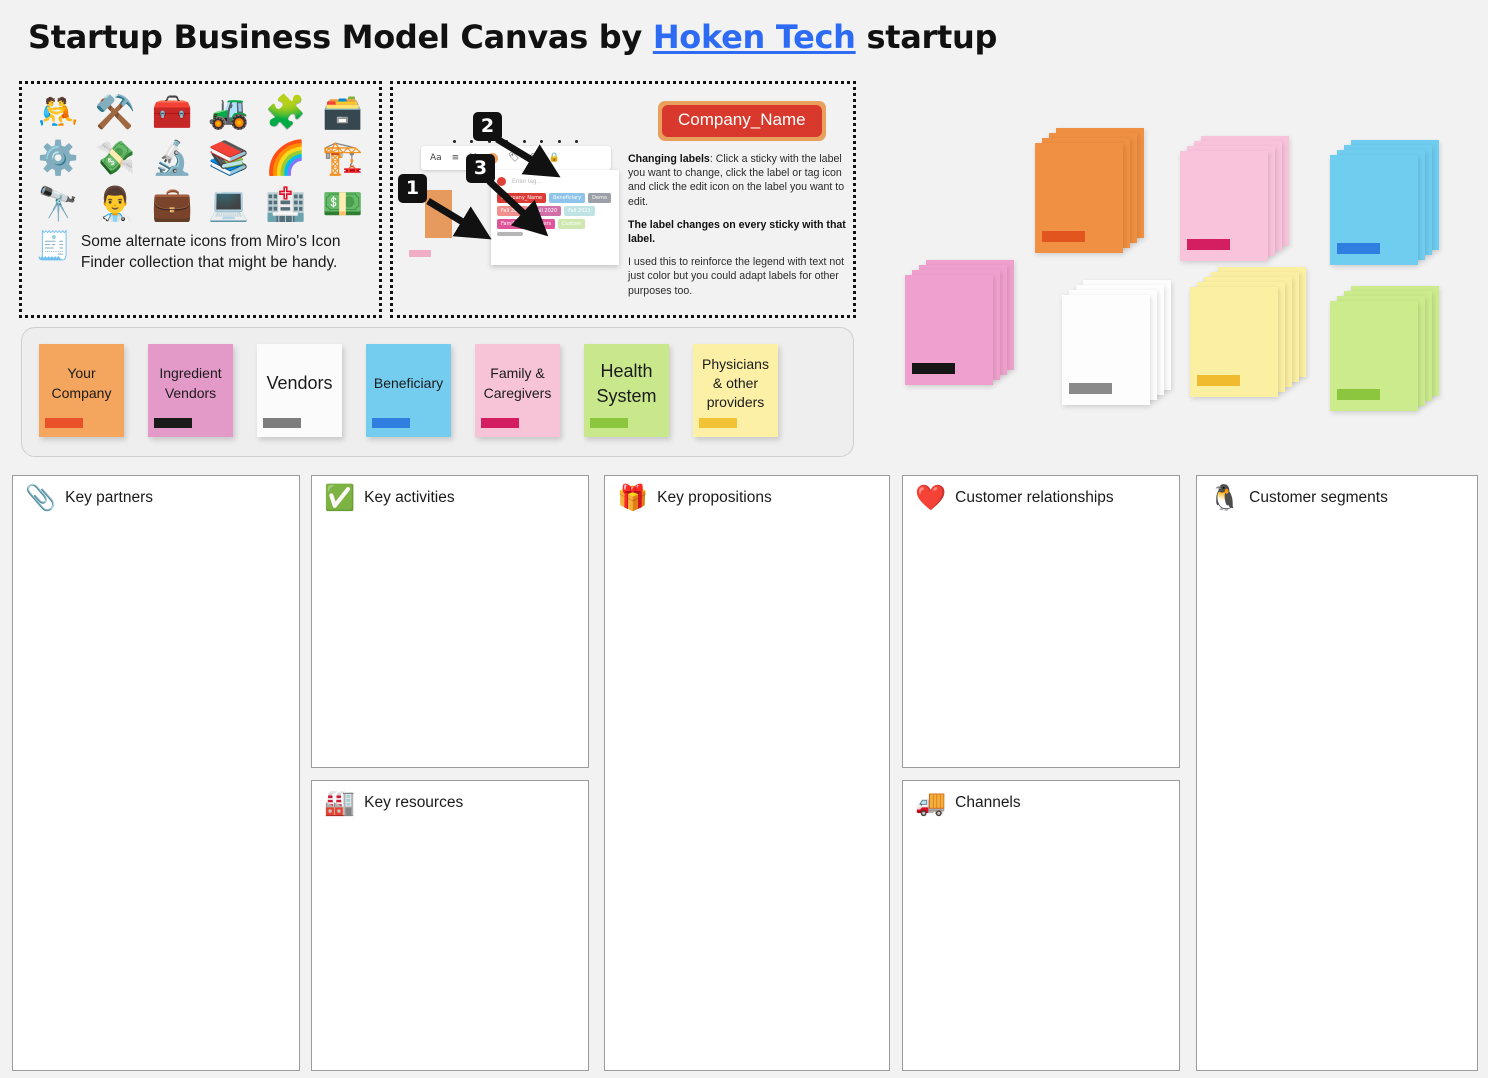  Describe the element at coordinates (1041, 621) in the screenshot. I see `bmc-block-customer-relationships: ❤️ Customer relationships` at that location.